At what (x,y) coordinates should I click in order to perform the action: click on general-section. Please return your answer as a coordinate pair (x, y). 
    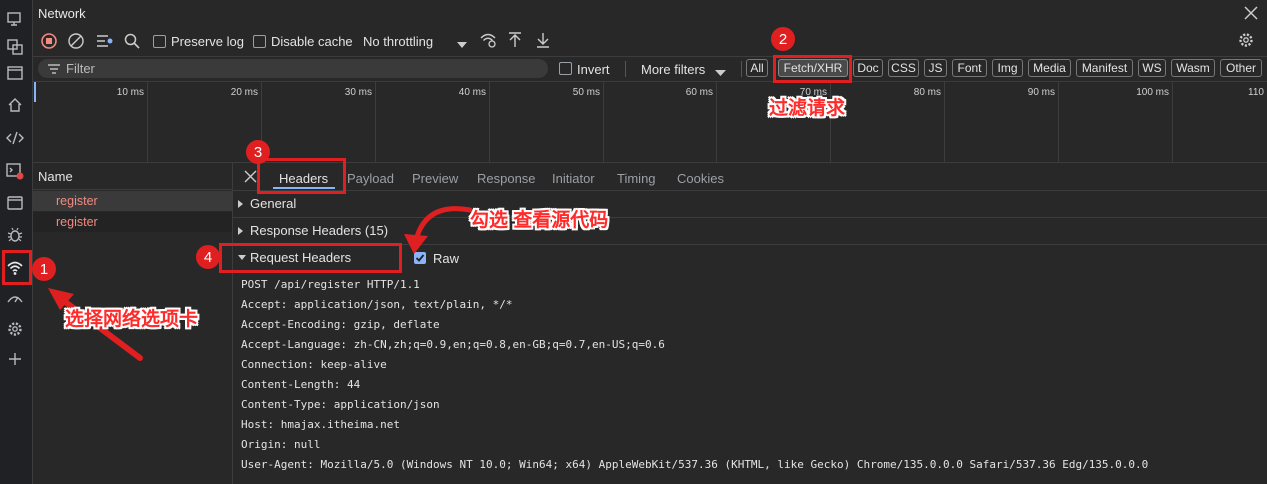
    Looking at the image, I should click on (750, 204).